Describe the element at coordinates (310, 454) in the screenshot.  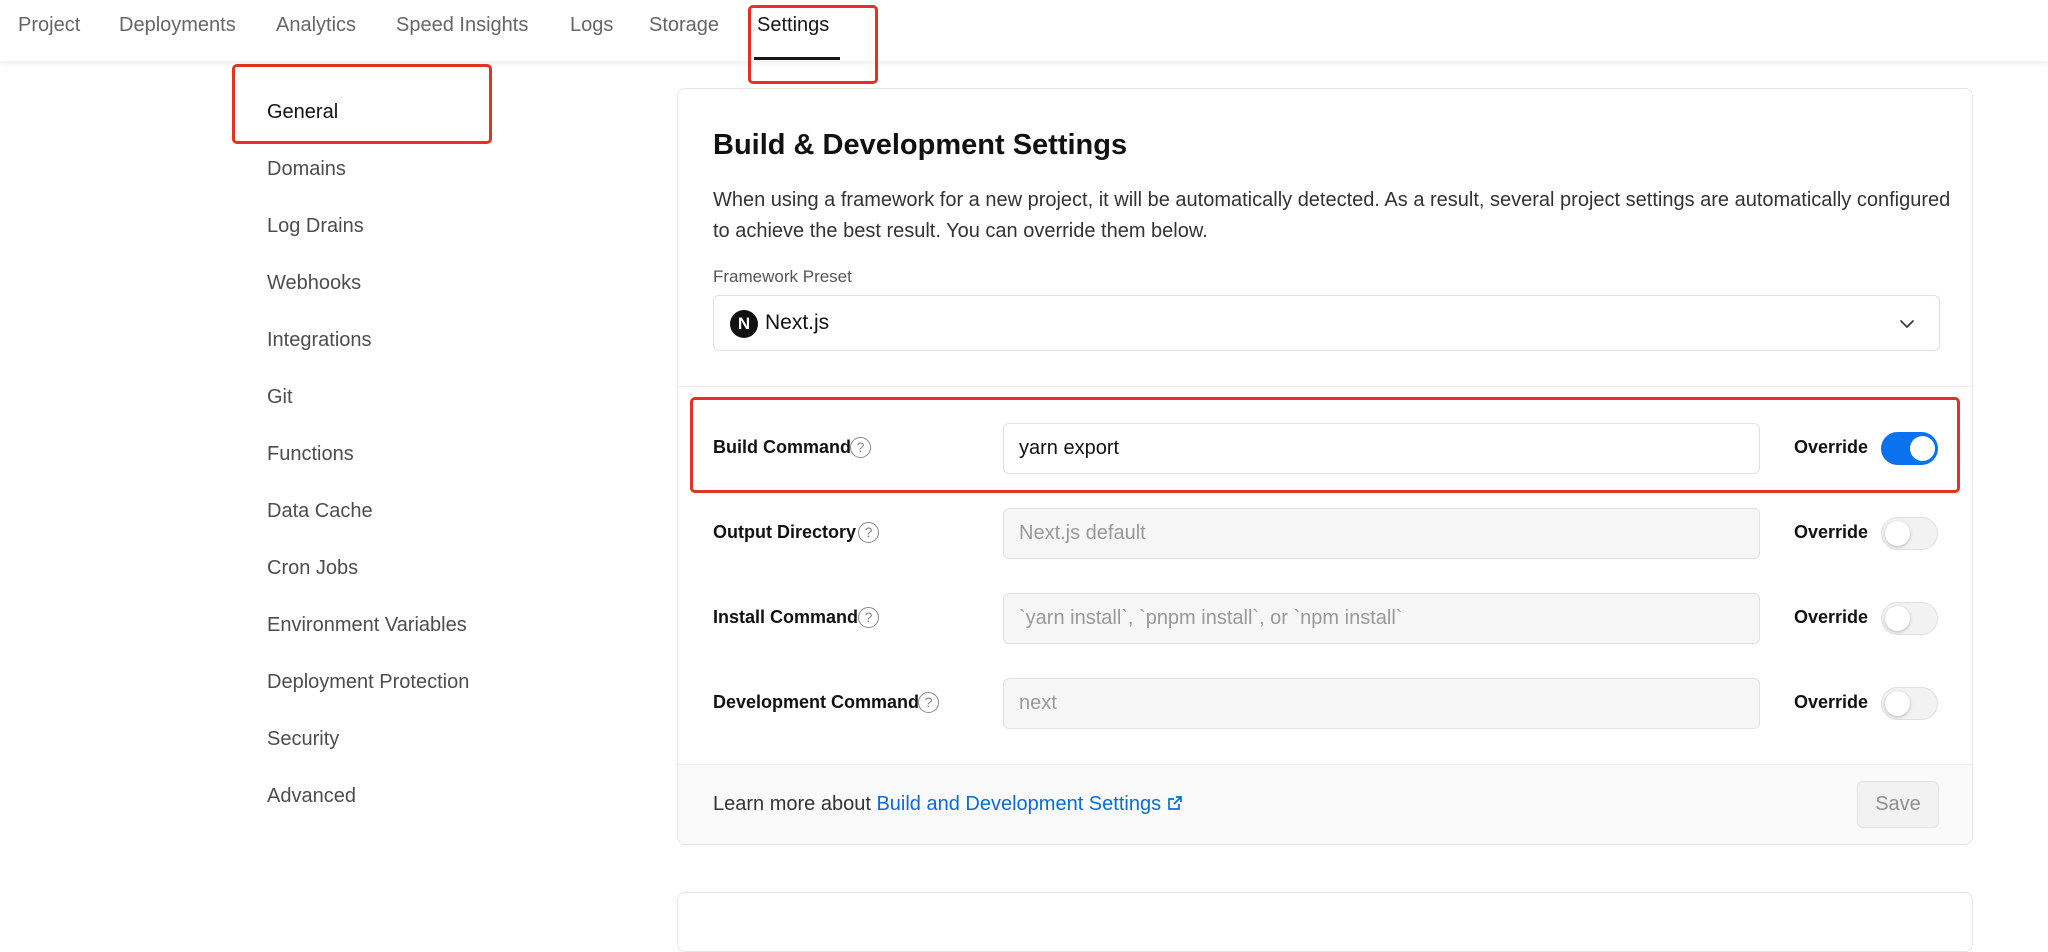
I see `sidebar-item-functions: Functions` at that location.